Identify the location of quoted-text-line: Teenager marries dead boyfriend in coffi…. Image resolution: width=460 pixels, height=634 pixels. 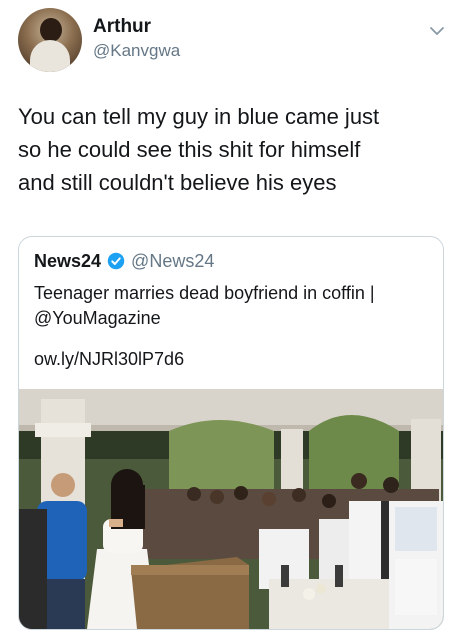
(204, 293).